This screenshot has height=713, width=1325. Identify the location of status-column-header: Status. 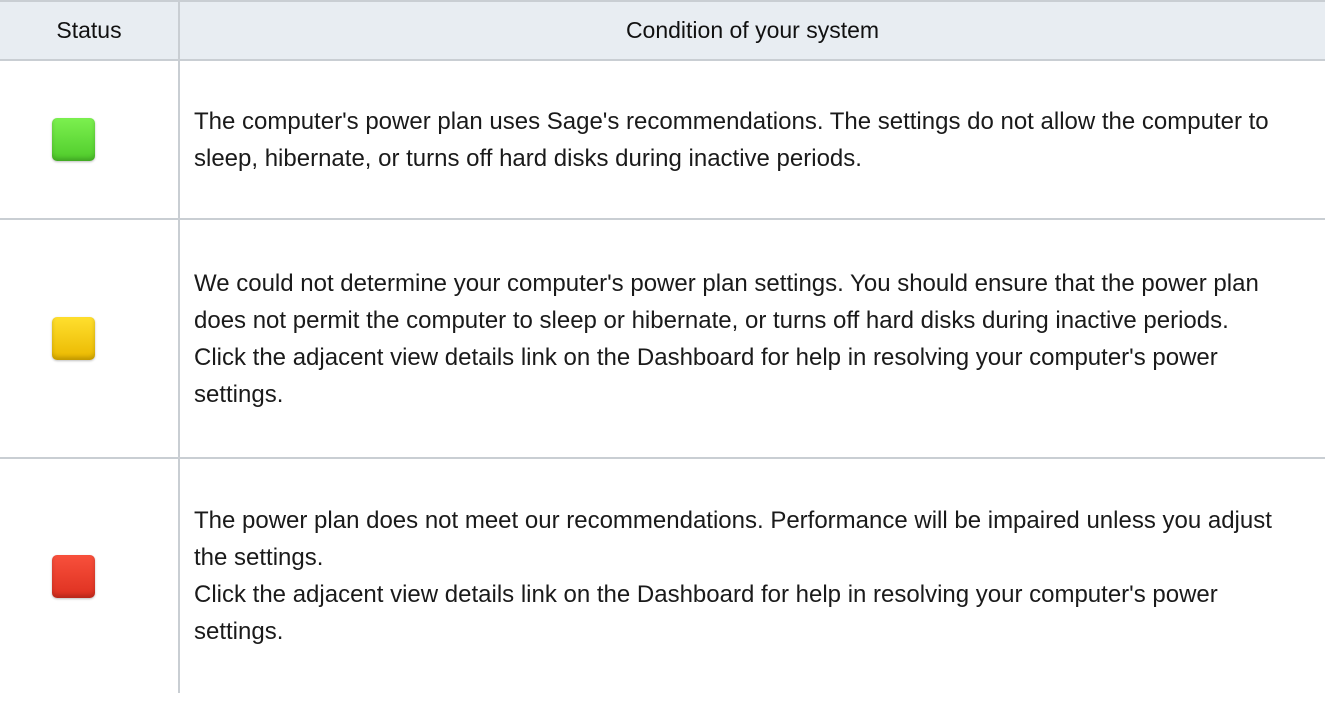
(90, 30).